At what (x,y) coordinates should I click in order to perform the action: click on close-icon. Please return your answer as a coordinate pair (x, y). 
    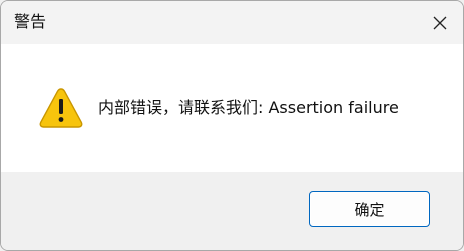
    Looking at the image, I should click on (440, 22).